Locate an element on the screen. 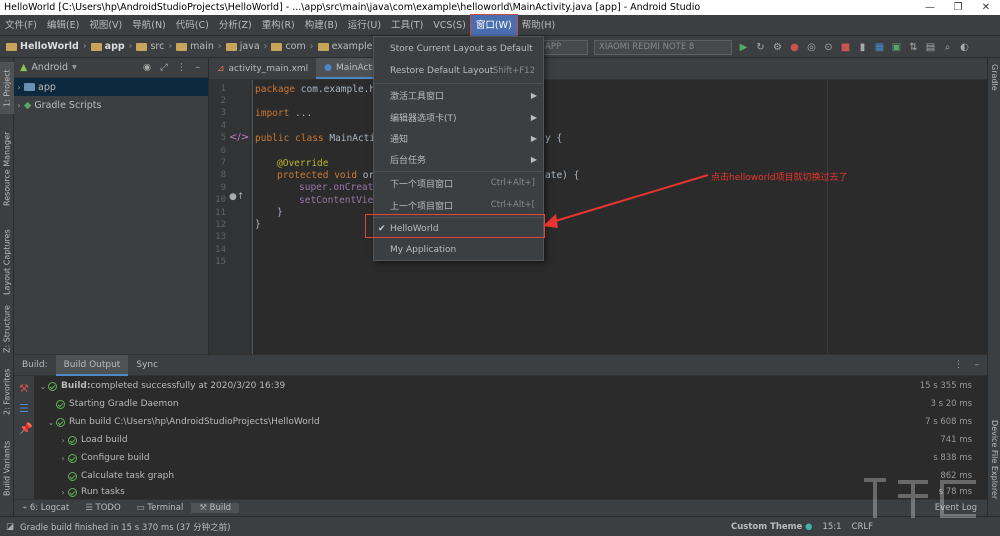 The image size is (1000, 536). chevron-right-icon: › is located at coordinates (63, 440).